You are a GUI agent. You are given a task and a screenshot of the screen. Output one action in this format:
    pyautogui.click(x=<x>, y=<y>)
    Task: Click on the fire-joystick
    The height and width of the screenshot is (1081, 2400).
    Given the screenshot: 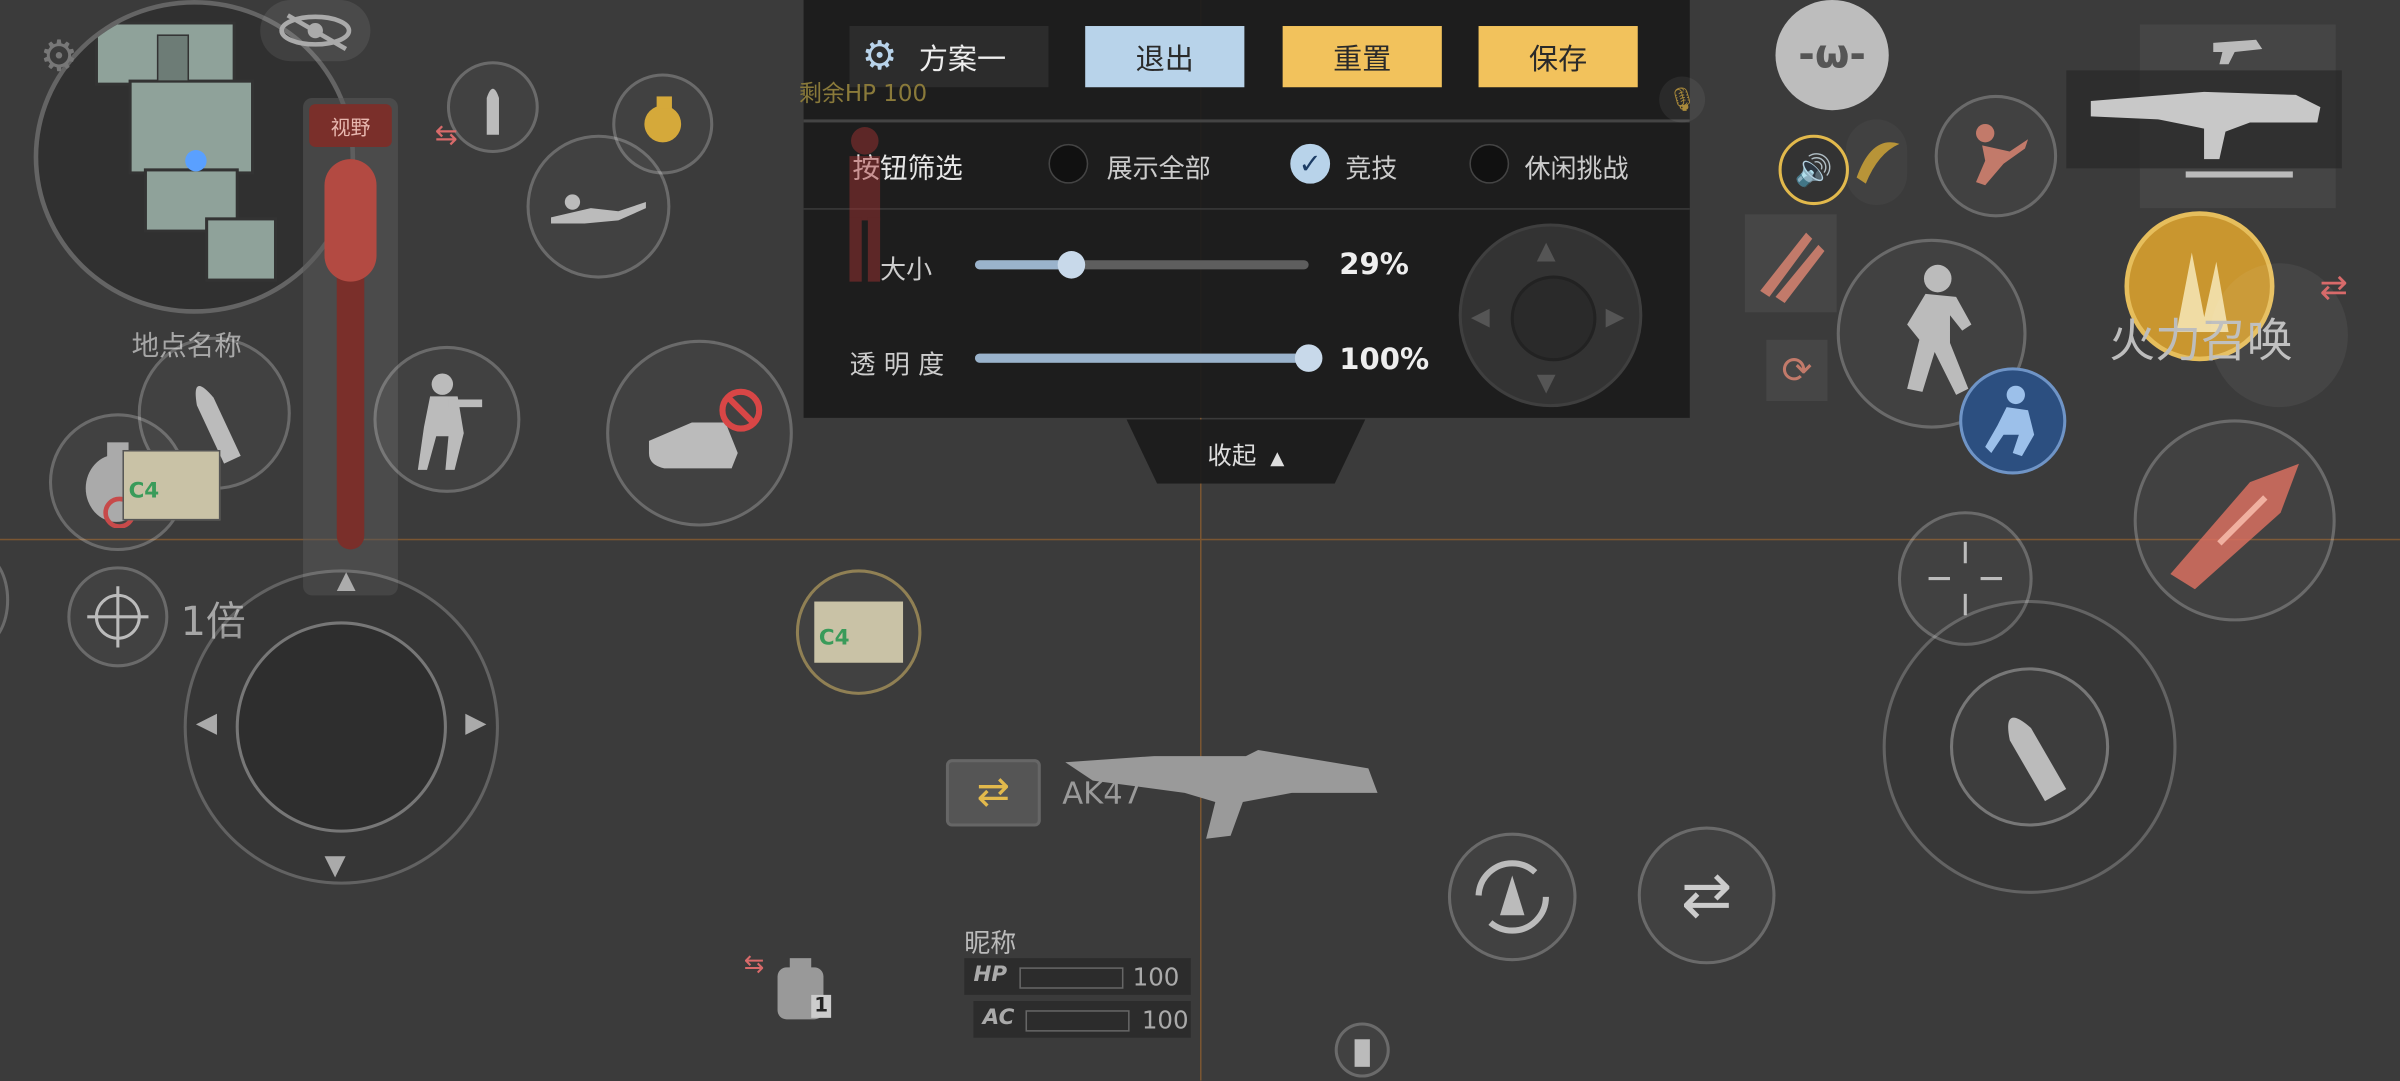 What is the action you would take?
    pyautogui.click(x=2029, y=746)
    